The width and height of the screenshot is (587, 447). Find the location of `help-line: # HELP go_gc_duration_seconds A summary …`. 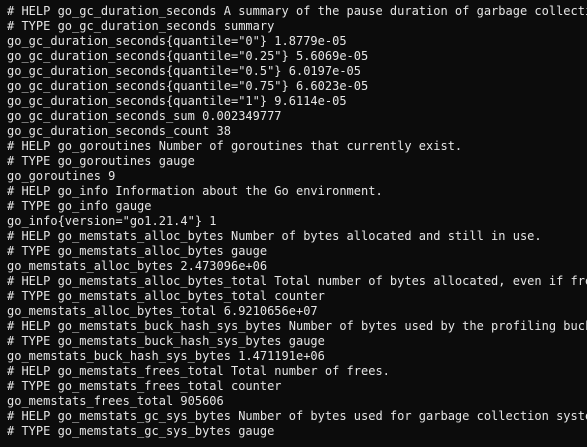

help-line: # HELP go_gc_duration_seconds A summary … is located at coordinates (297, 11).